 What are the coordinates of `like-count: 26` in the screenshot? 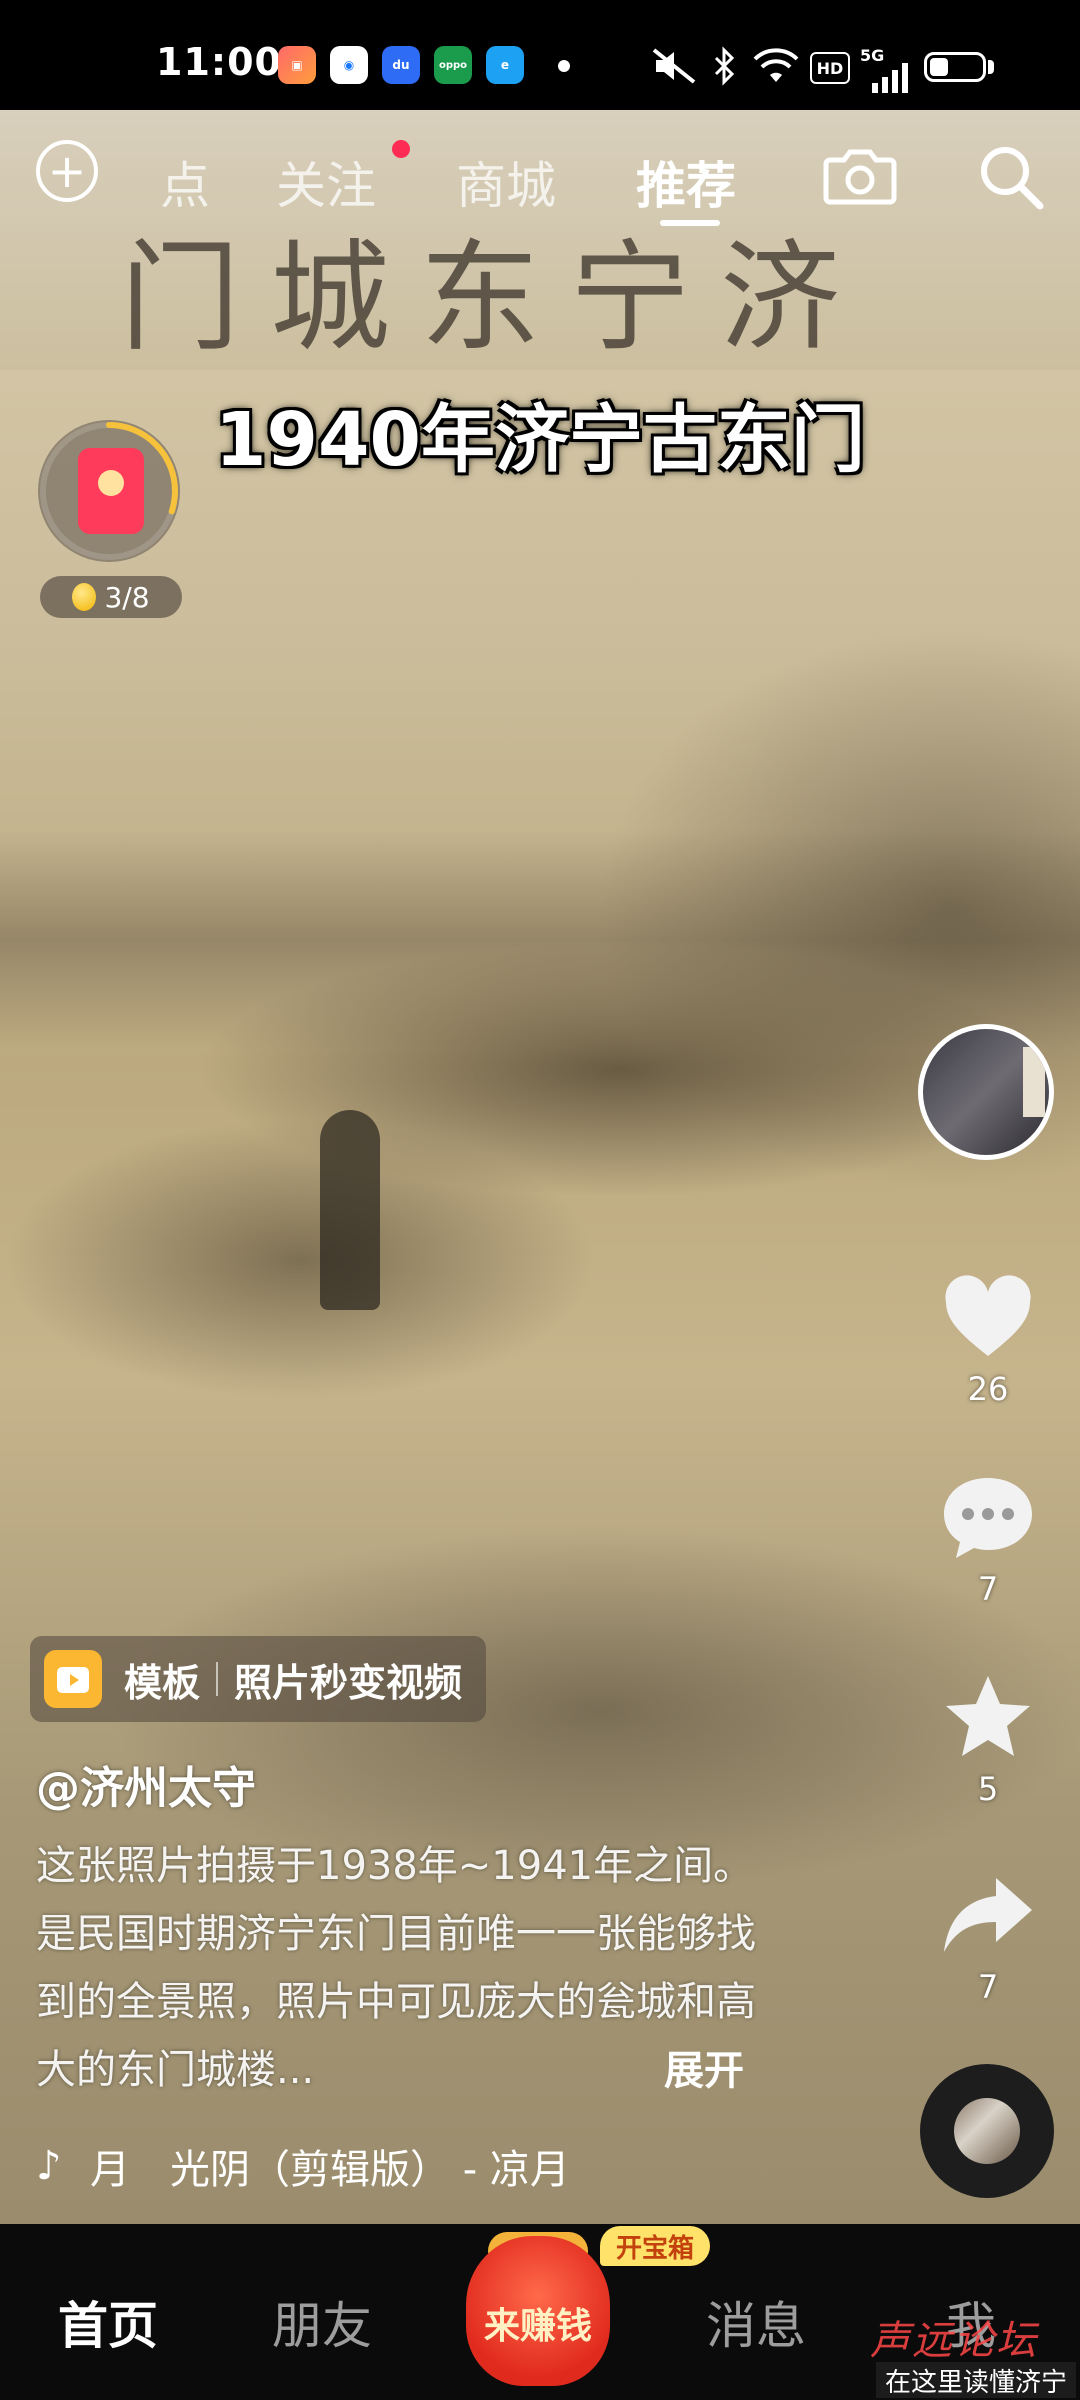 It's located at (988, 1389).